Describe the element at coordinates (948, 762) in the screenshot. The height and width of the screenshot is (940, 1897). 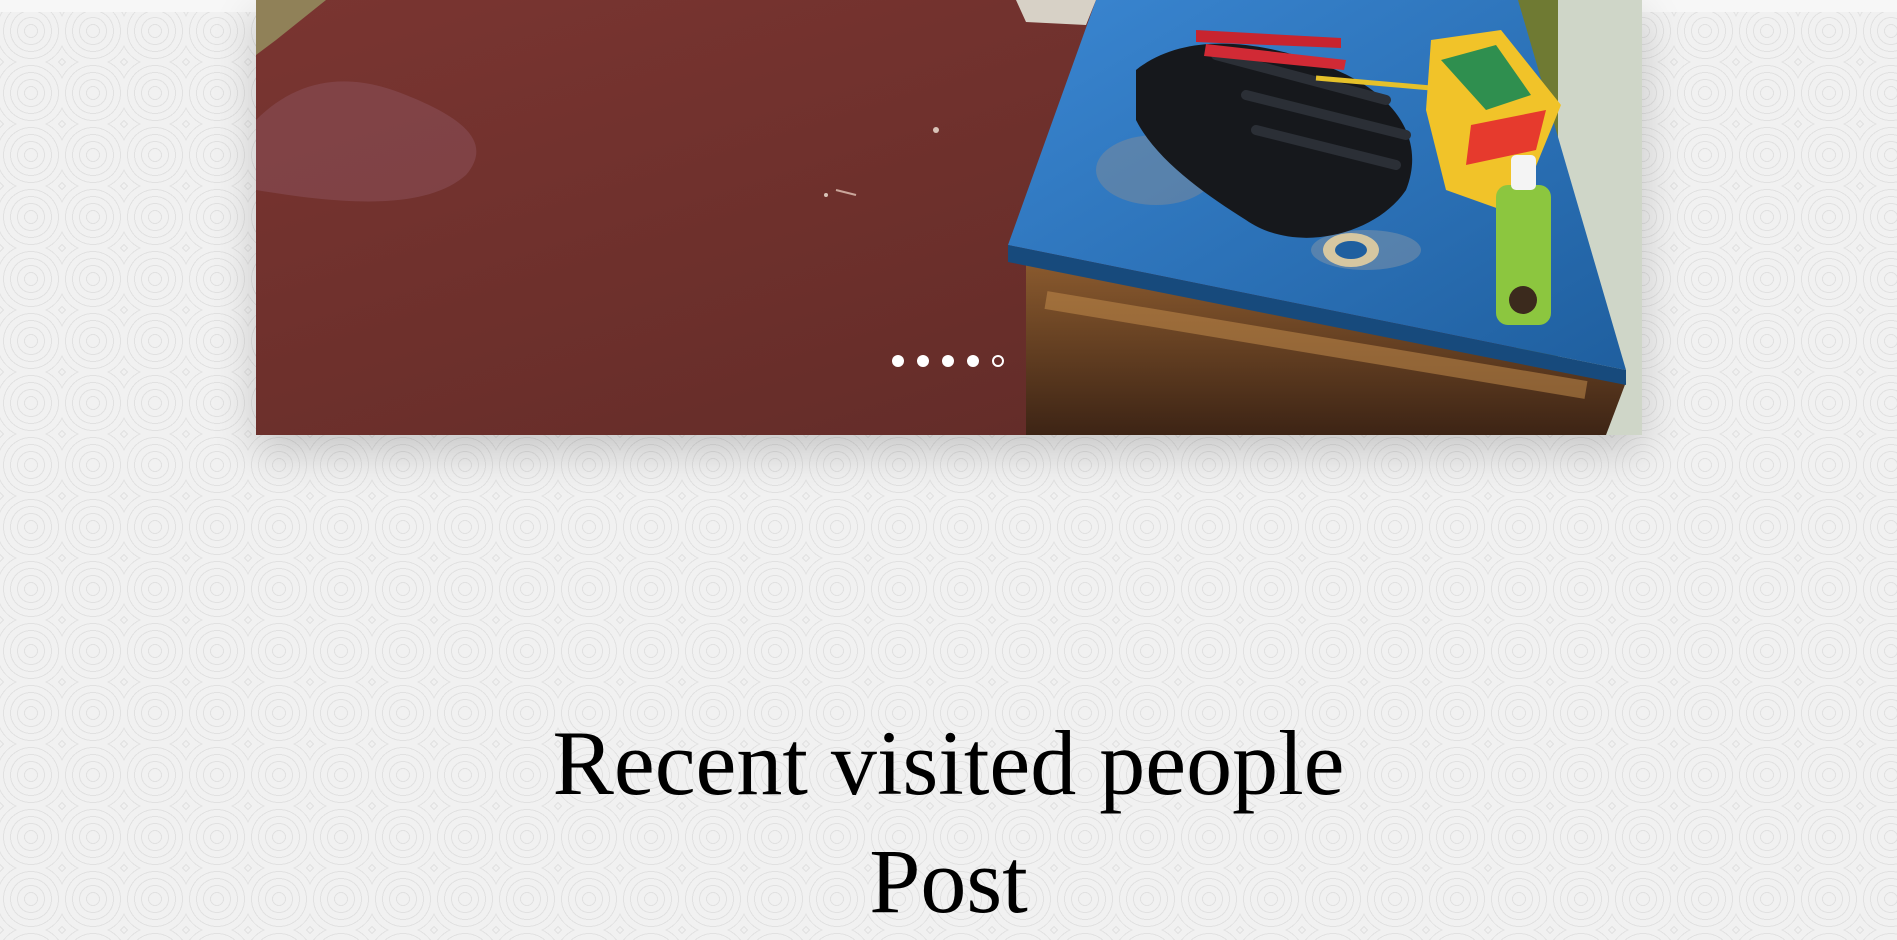
I see `section-heading-line1: Recent visited people` at that location.